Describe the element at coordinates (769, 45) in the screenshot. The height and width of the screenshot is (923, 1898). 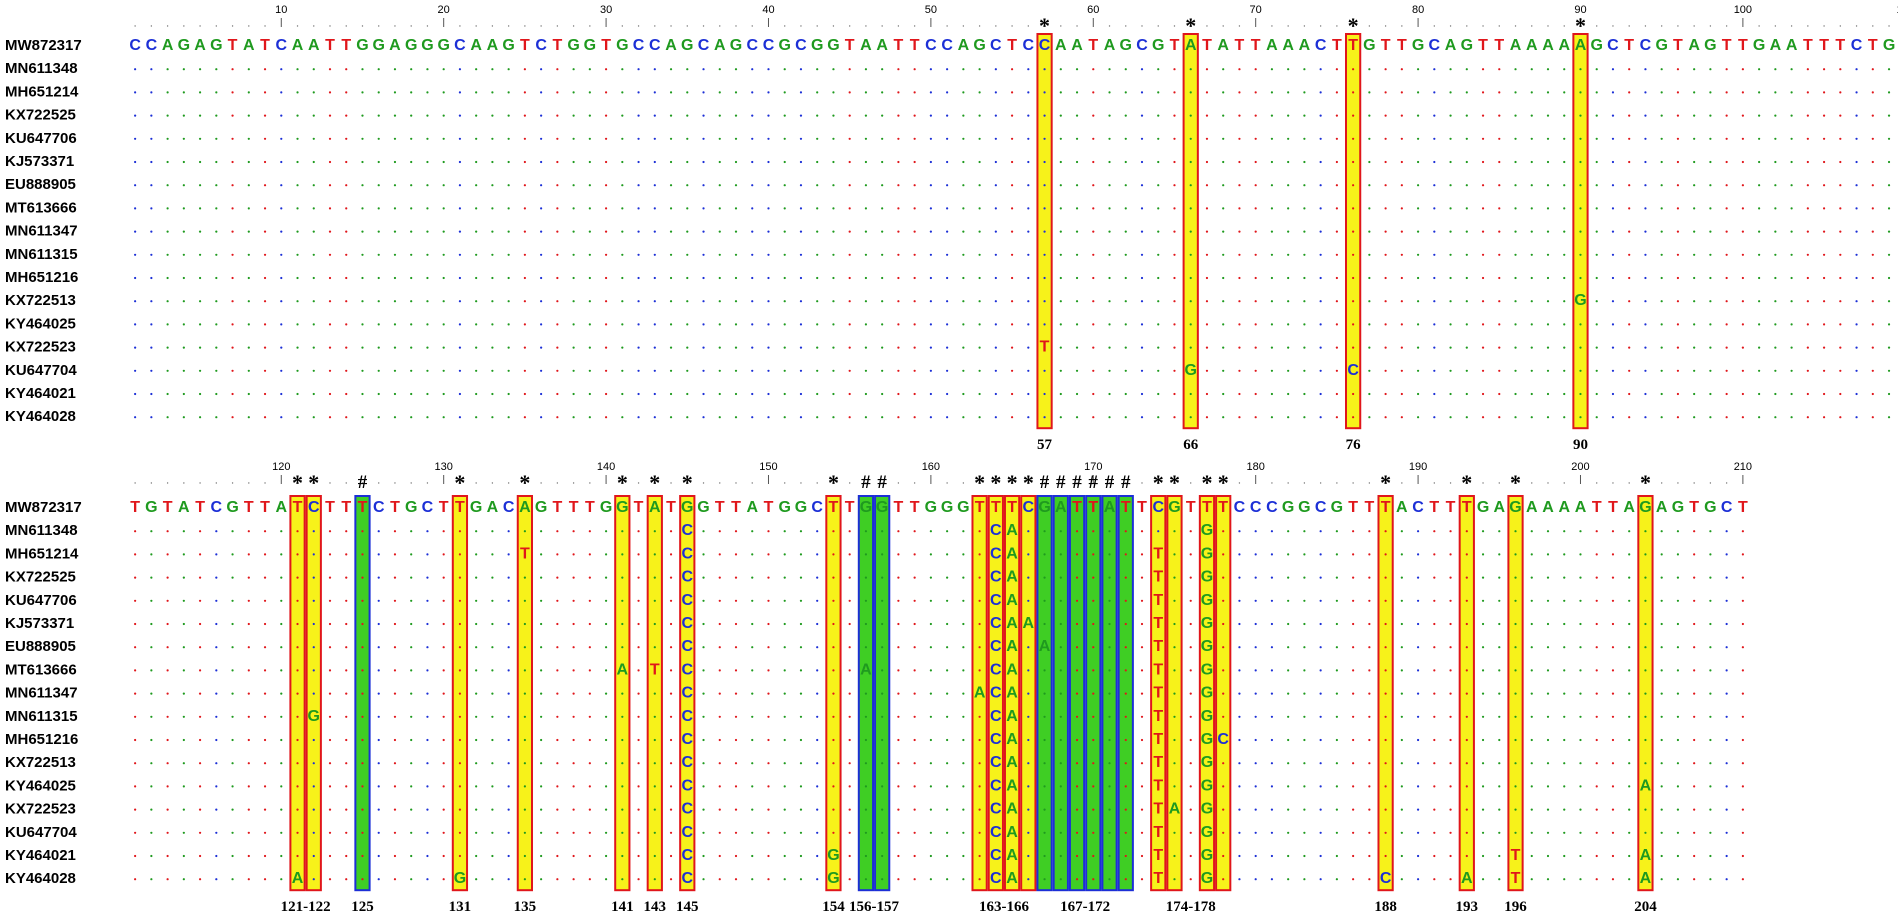
I see `reference-base: C` at that location.